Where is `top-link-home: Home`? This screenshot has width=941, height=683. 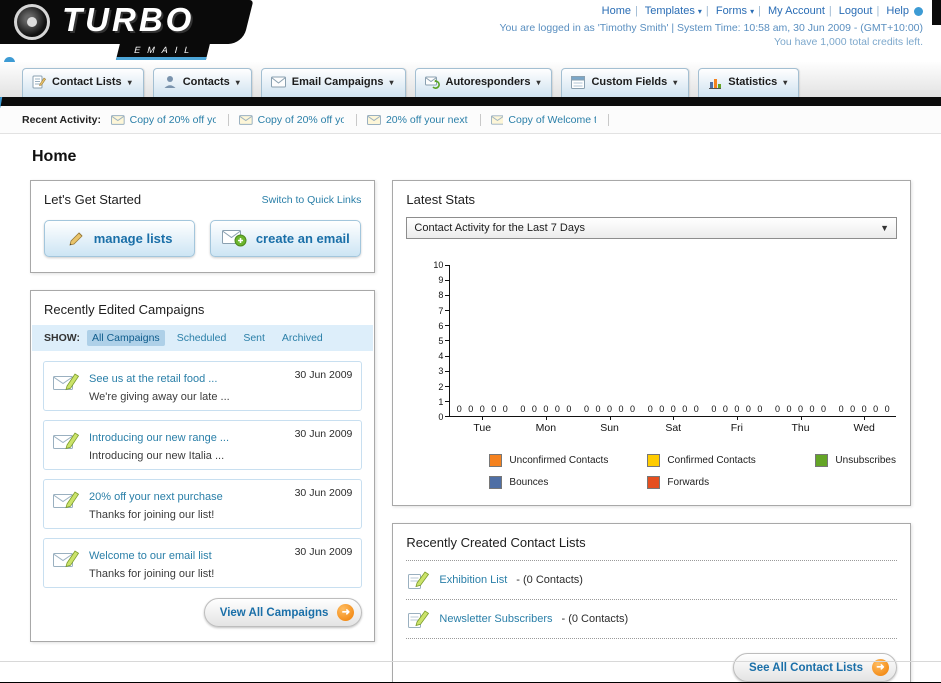
top-link-home: Home is located at coordinates (616, 11).